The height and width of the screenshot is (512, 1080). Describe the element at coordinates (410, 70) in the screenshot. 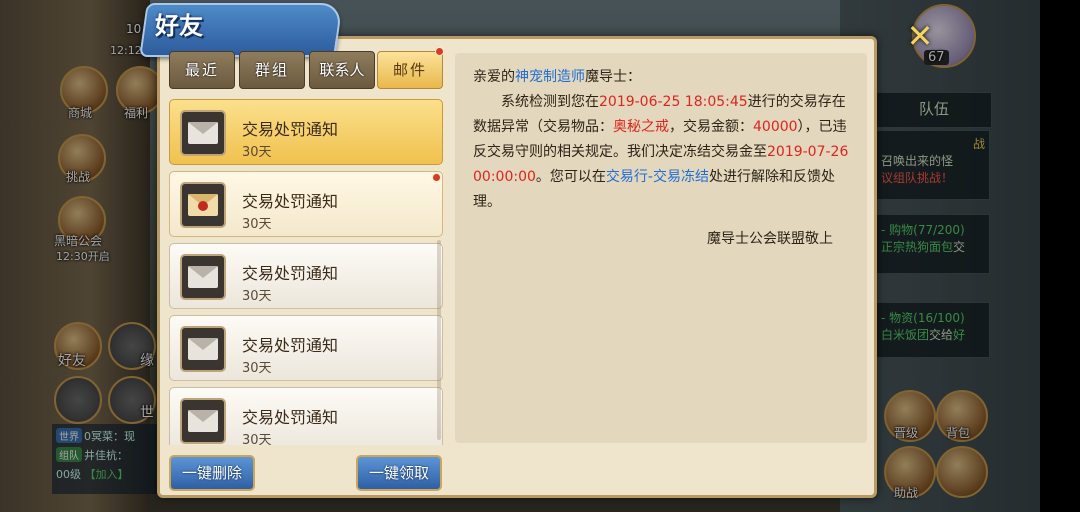

I see `tab-mail: 邮件` at that location.